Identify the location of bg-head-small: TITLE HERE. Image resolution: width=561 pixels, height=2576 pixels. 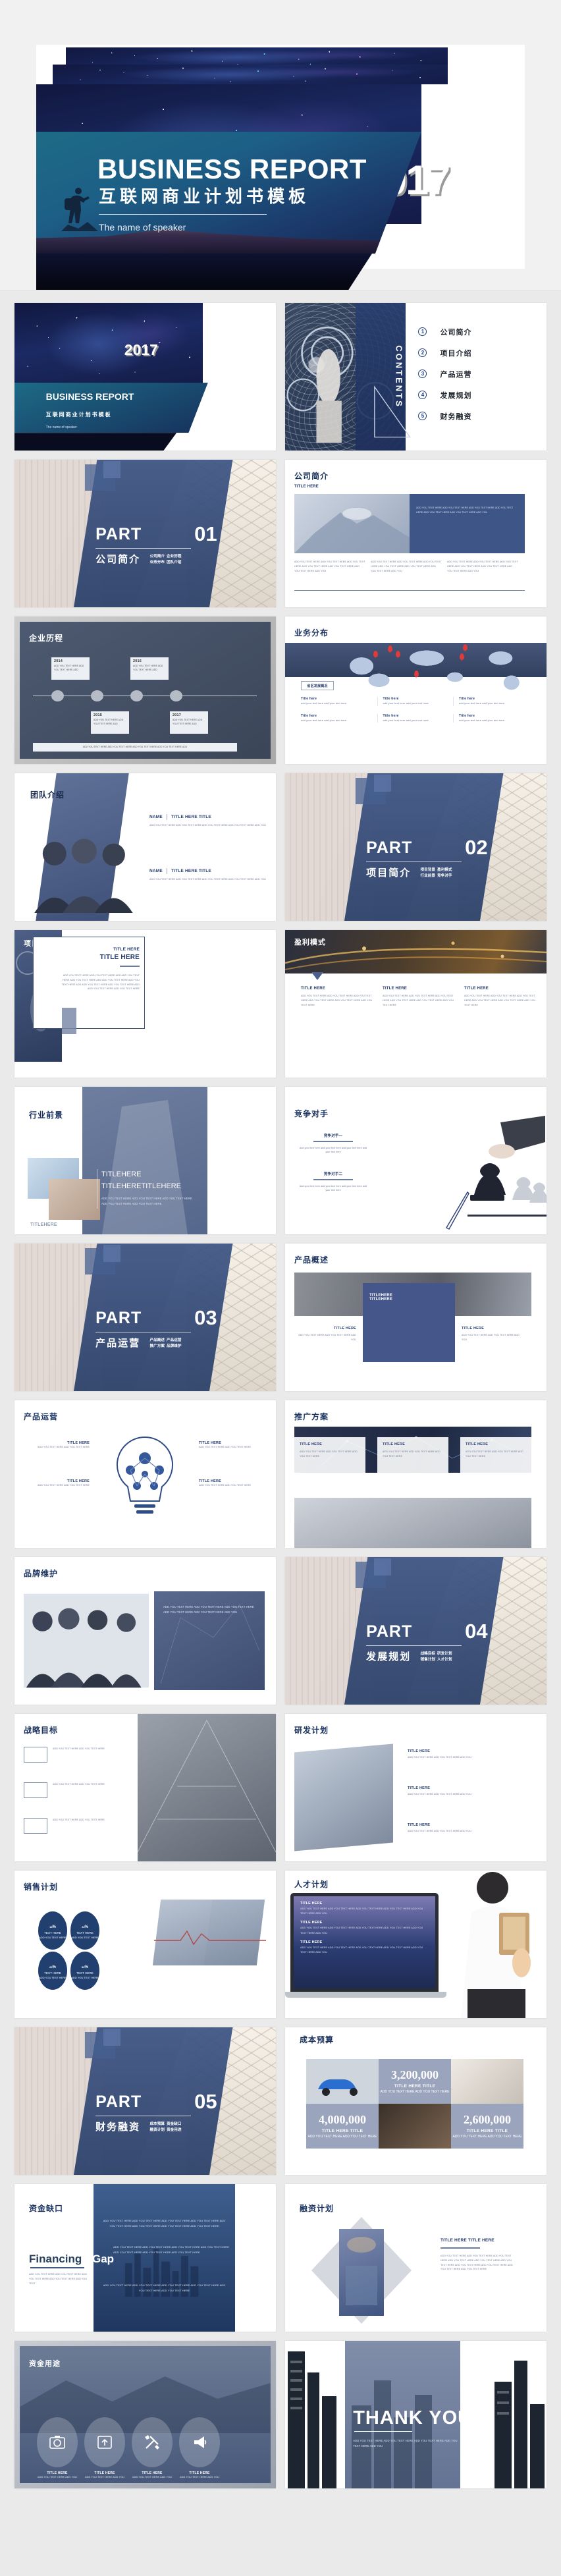
(126, 949).